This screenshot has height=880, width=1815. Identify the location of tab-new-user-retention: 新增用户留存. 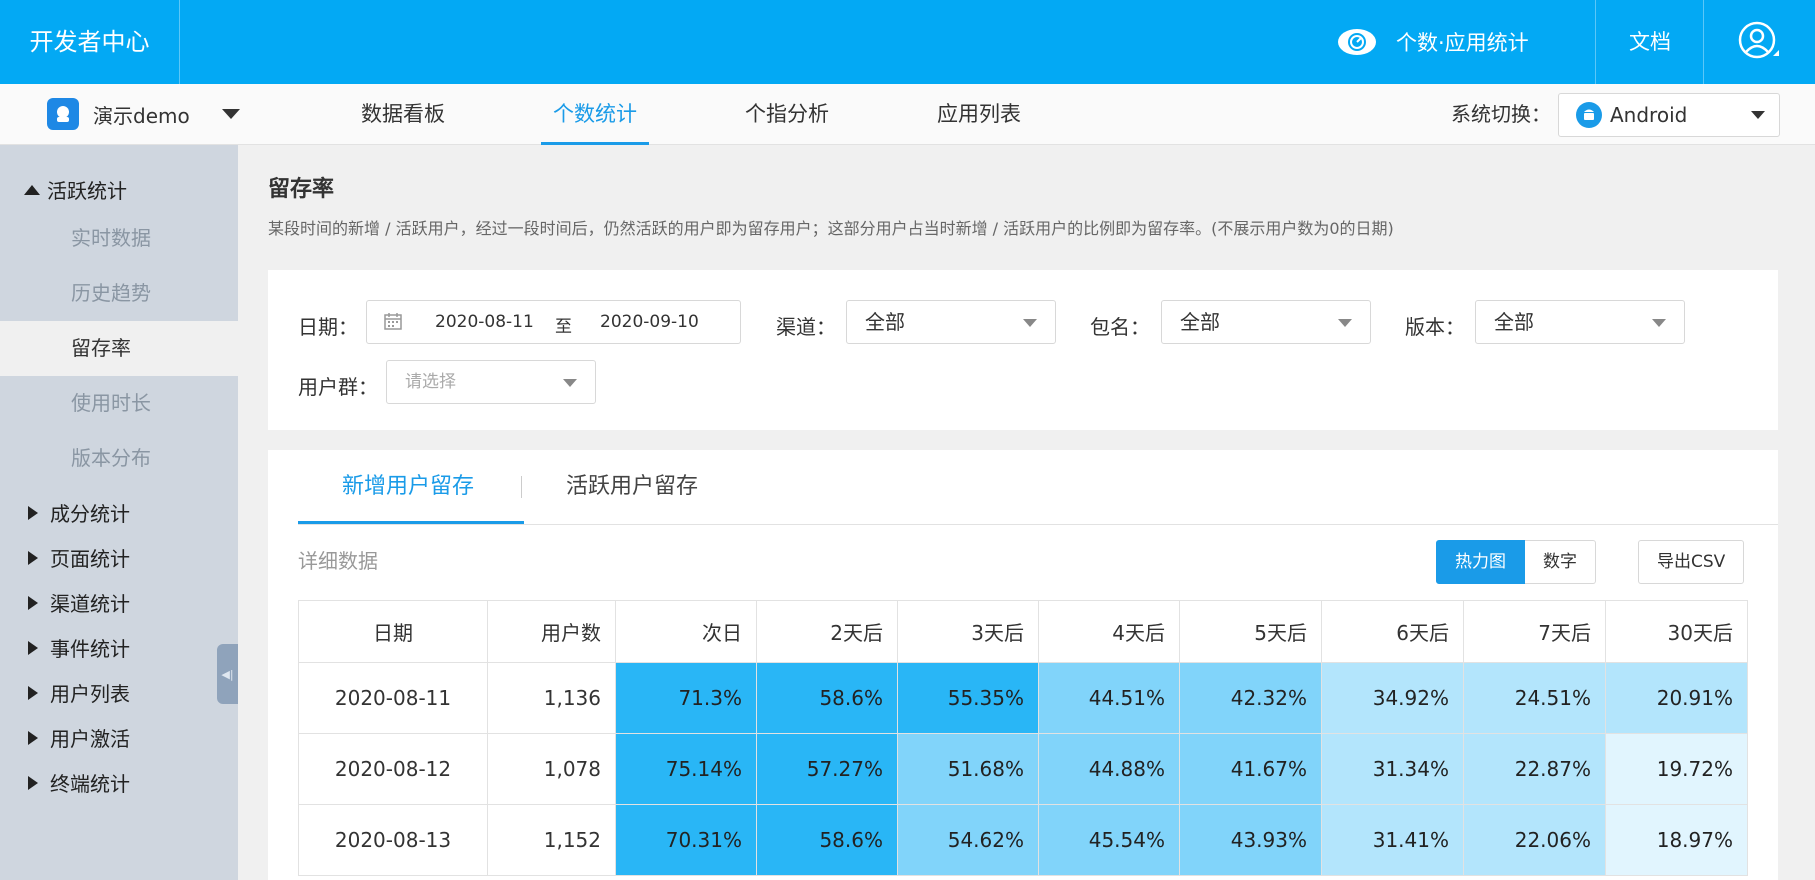
(408, 487).